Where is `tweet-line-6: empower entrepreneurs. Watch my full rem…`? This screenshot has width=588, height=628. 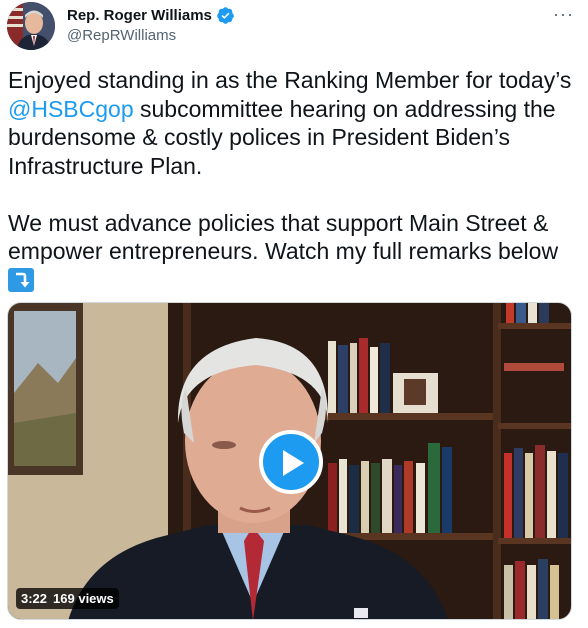
tweet-line-6: empower entrepreneurs. Watch my full rem… is located at coordinates (283, 251).